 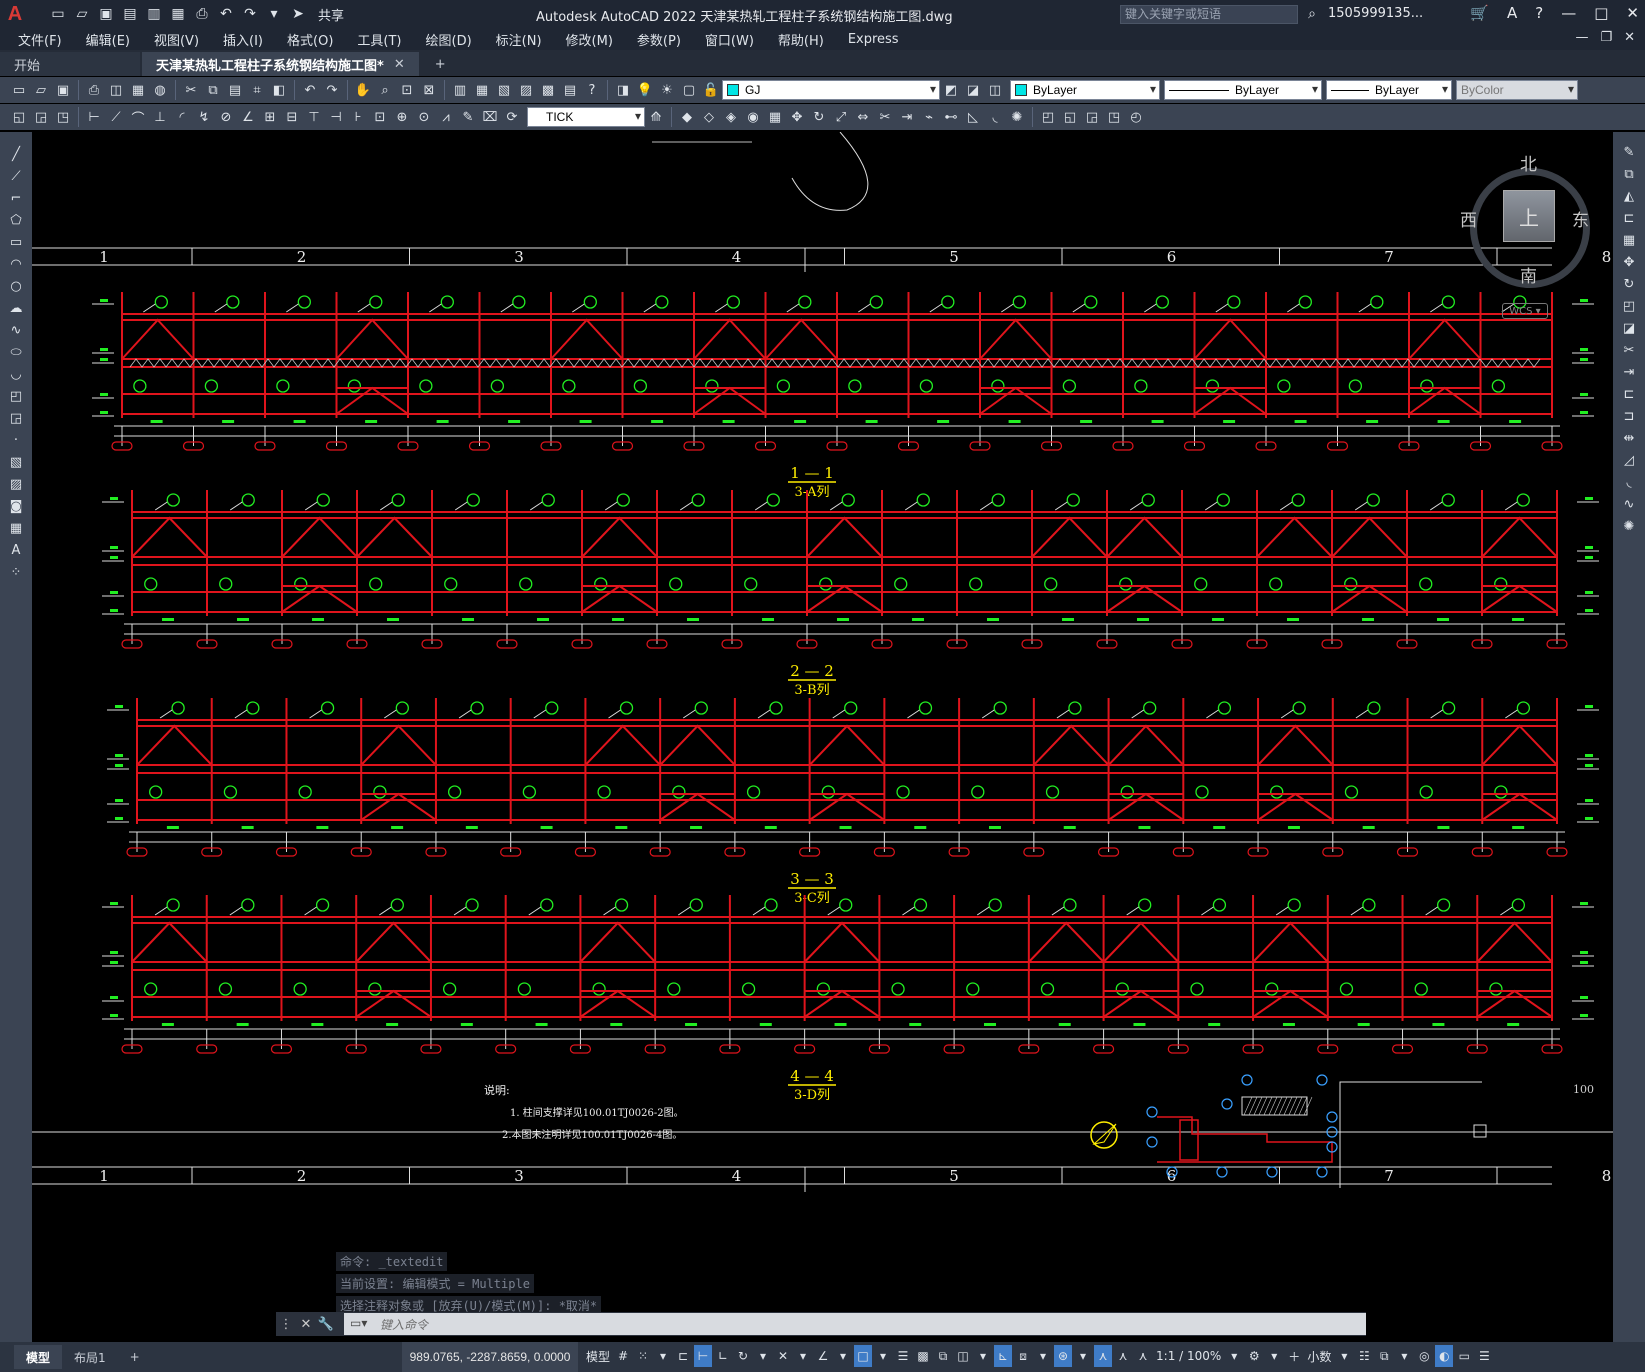 What do you see at coordinates (1629, 460) in the screenshot?
I see `chamfer-icon: ◿` at bounding box center [1629, 460].